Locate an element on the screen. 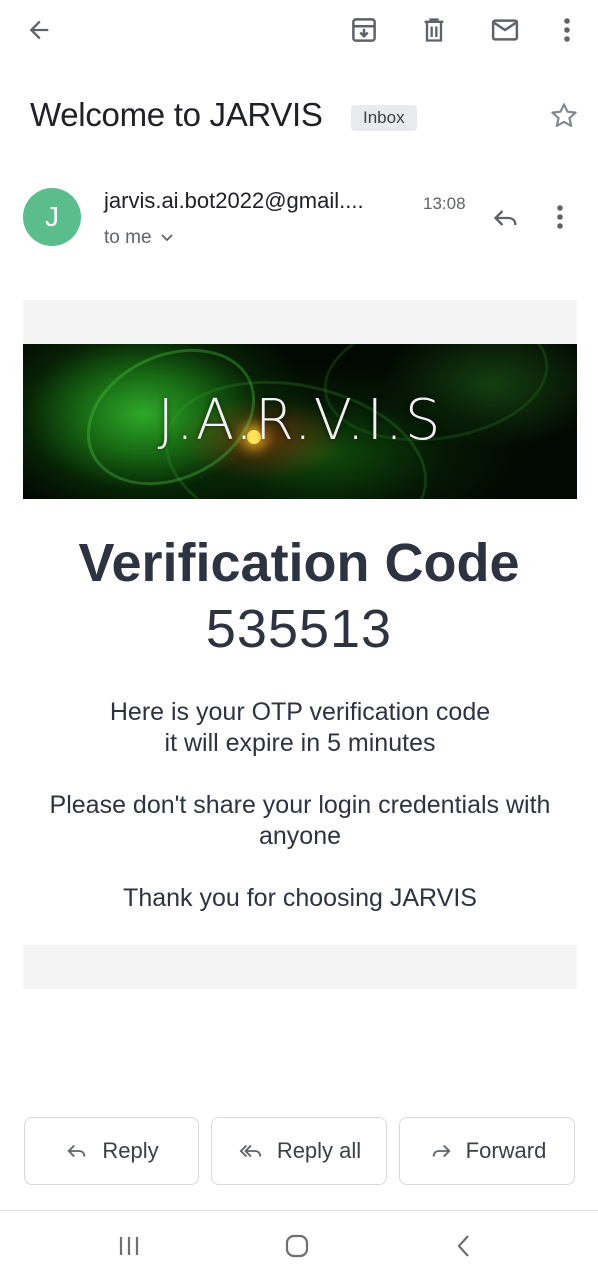 This screenshot has width=598, height=1281. recipient-toggle: to me is located at coordinates (139, 238).